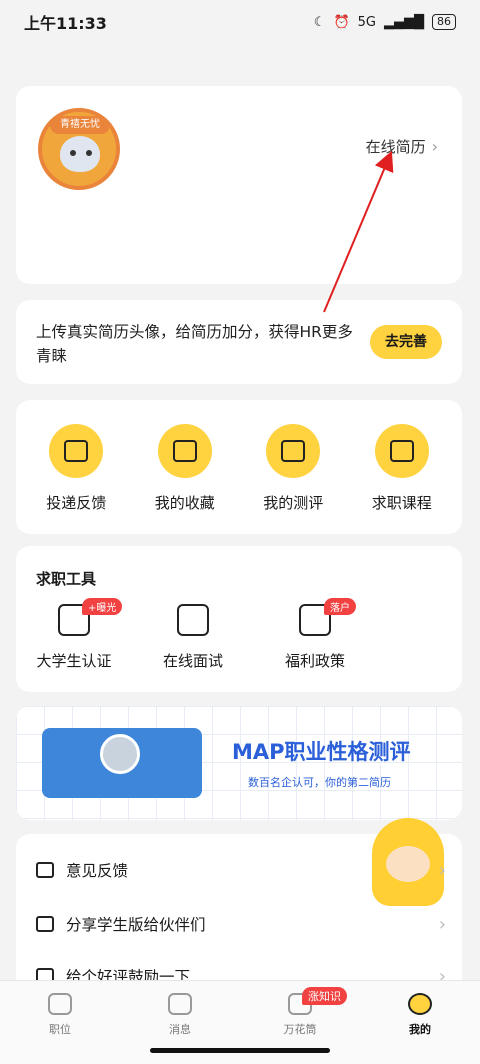 This screenshot has width=480, height=1064. Describe the element at coordinates (240, 22) in the screenshot. I see `status-bar: 上午11:33 ☾ ⏰ 5G ▂▄▆█ 86` at that location.